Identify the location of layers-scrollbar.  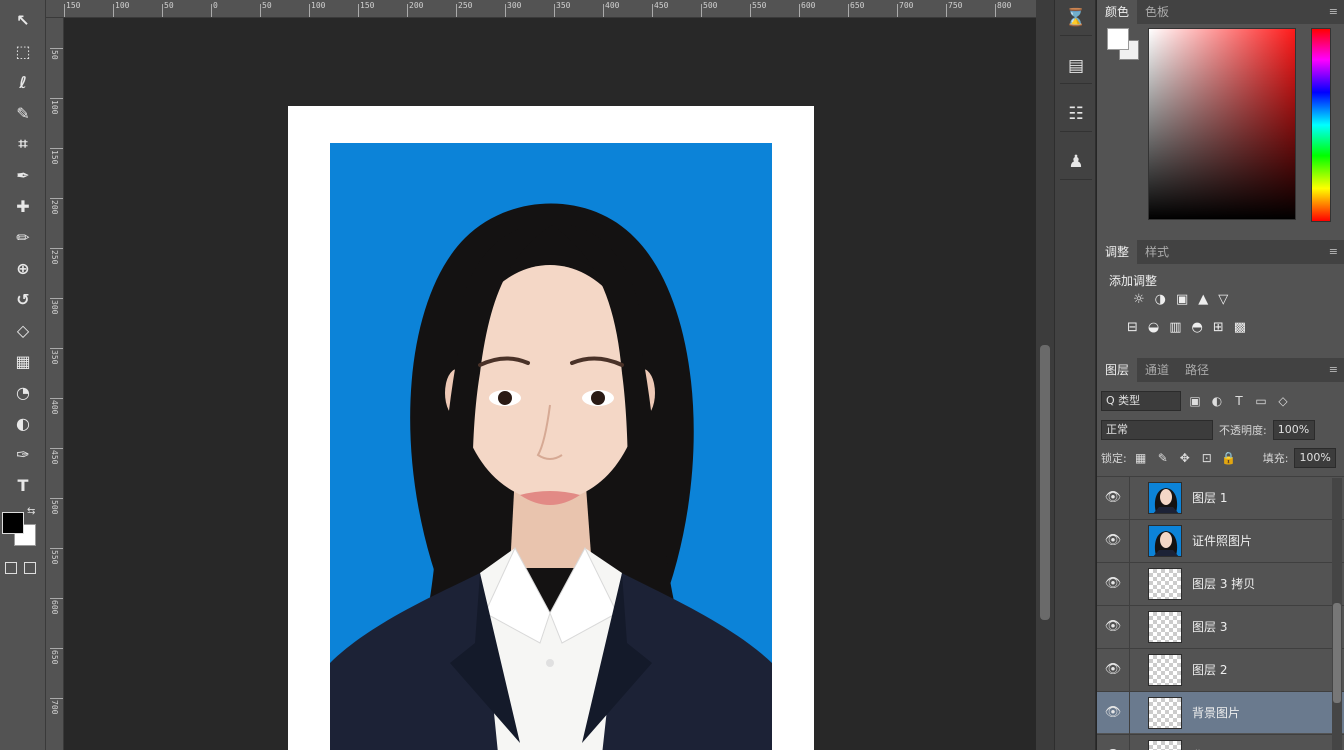
(1337, 614).